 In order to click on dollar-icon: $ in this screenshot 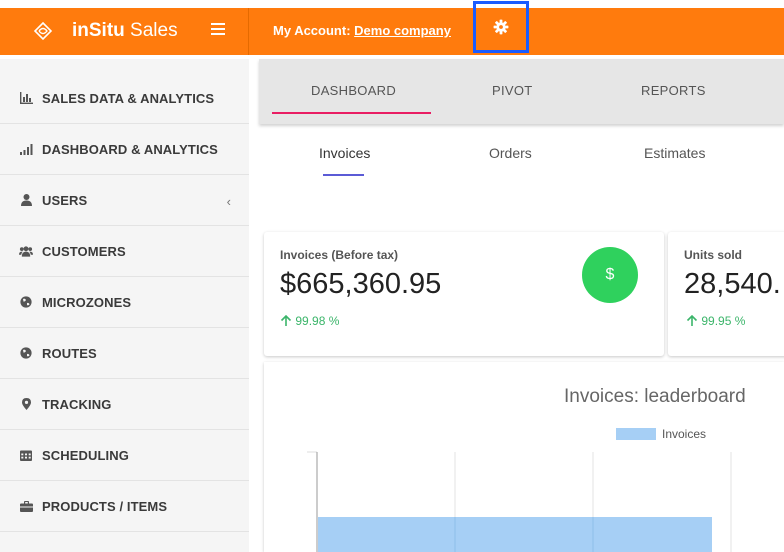, I will do `click(610, 274)`.